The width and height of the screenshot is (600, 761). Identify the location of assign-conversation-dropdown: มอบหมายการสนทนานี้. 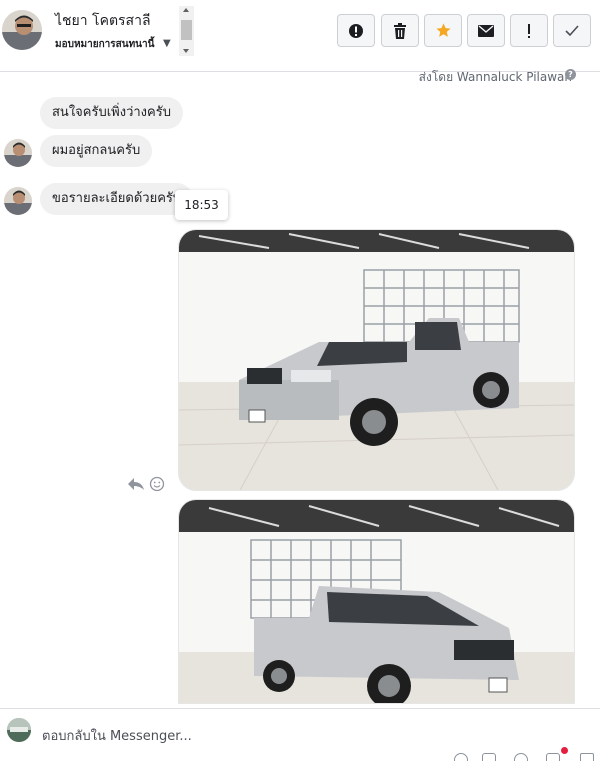
(104, 44).